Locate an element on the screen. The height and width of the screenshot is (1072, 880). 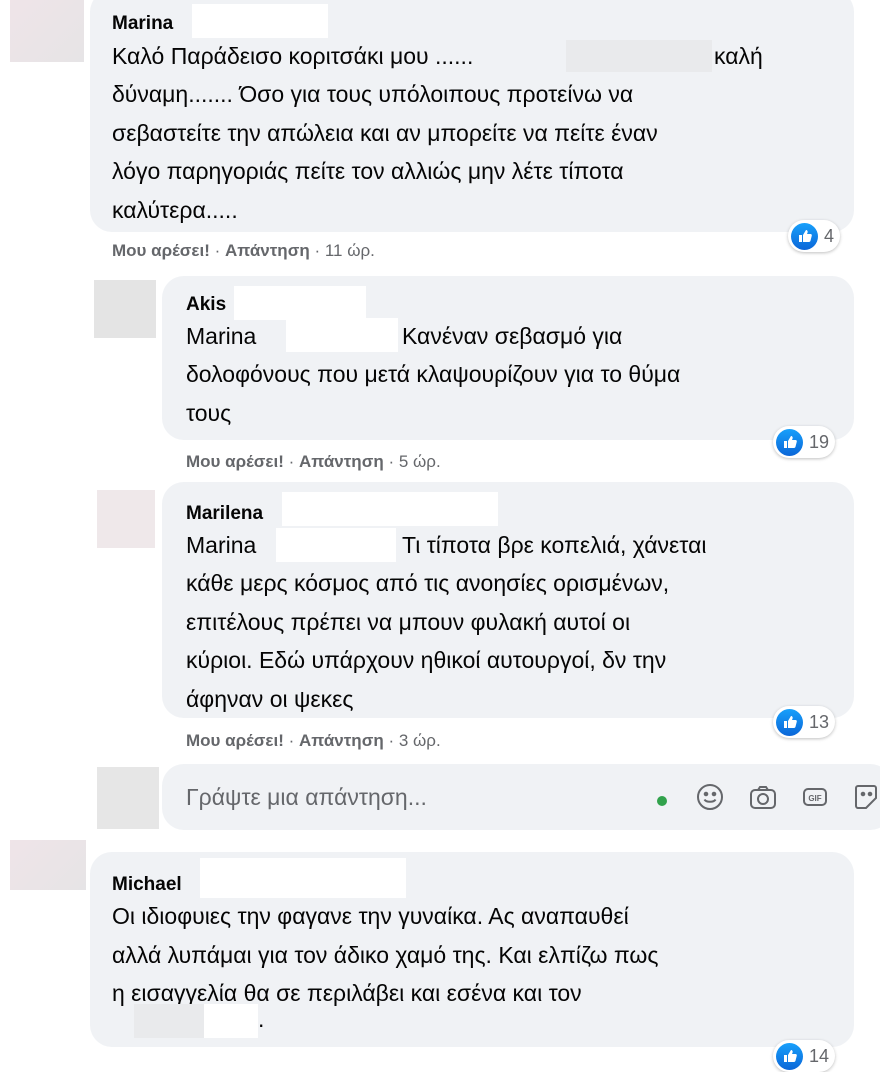
gif-icon: GIF is located at coordinates (815, 797).